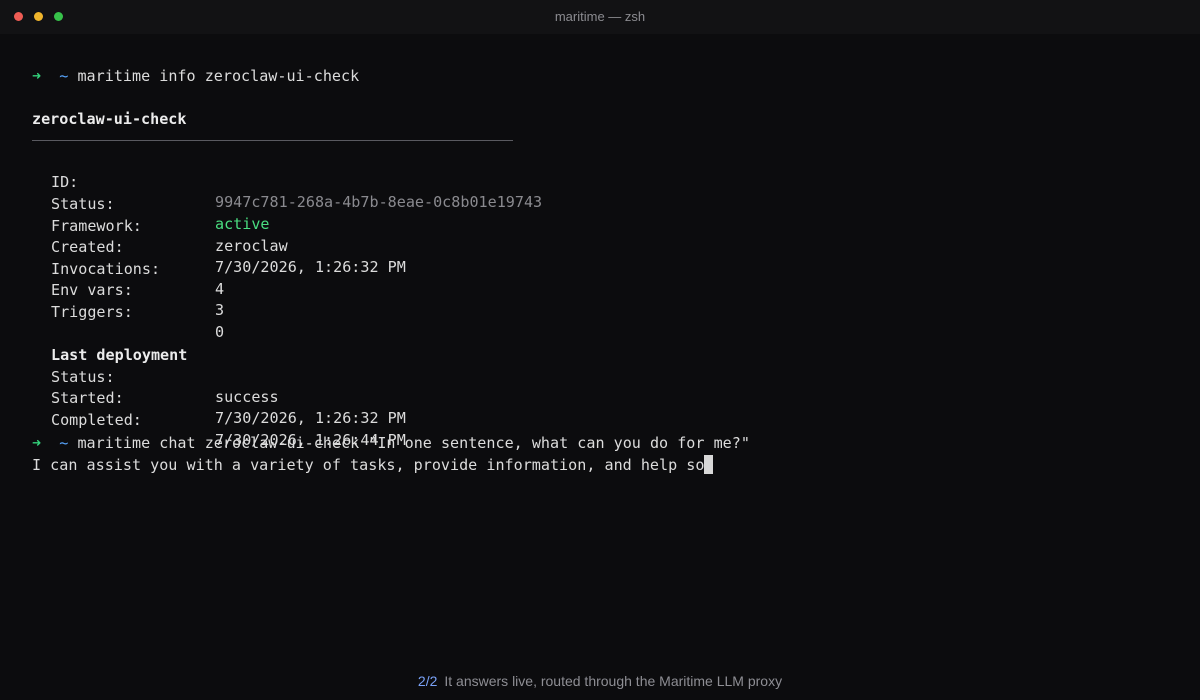 This screenshot has width=1200, height=700. I want to click on deployment-row-started: Started: 7/30/2026, 1:26:32 PM, so click(332, 397).